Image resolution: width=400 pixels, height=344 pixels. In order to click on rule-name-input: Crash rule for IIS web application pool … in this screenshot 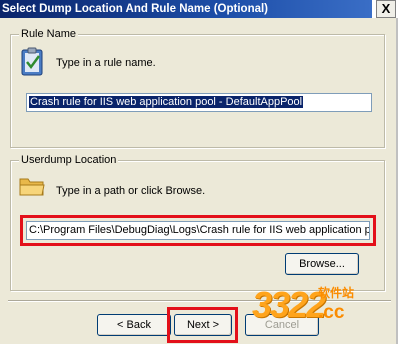, I will do `click(199, 102)`.